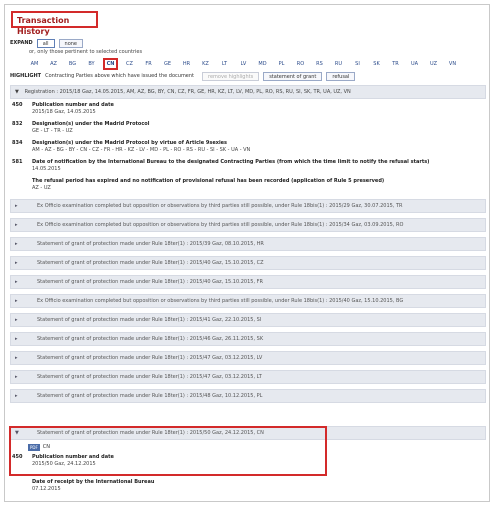 This screenshot has width=494, height=505. Describe the element at coordinates (168, 451) in the screenshot. I see `expanded-highlight-box` at that location.